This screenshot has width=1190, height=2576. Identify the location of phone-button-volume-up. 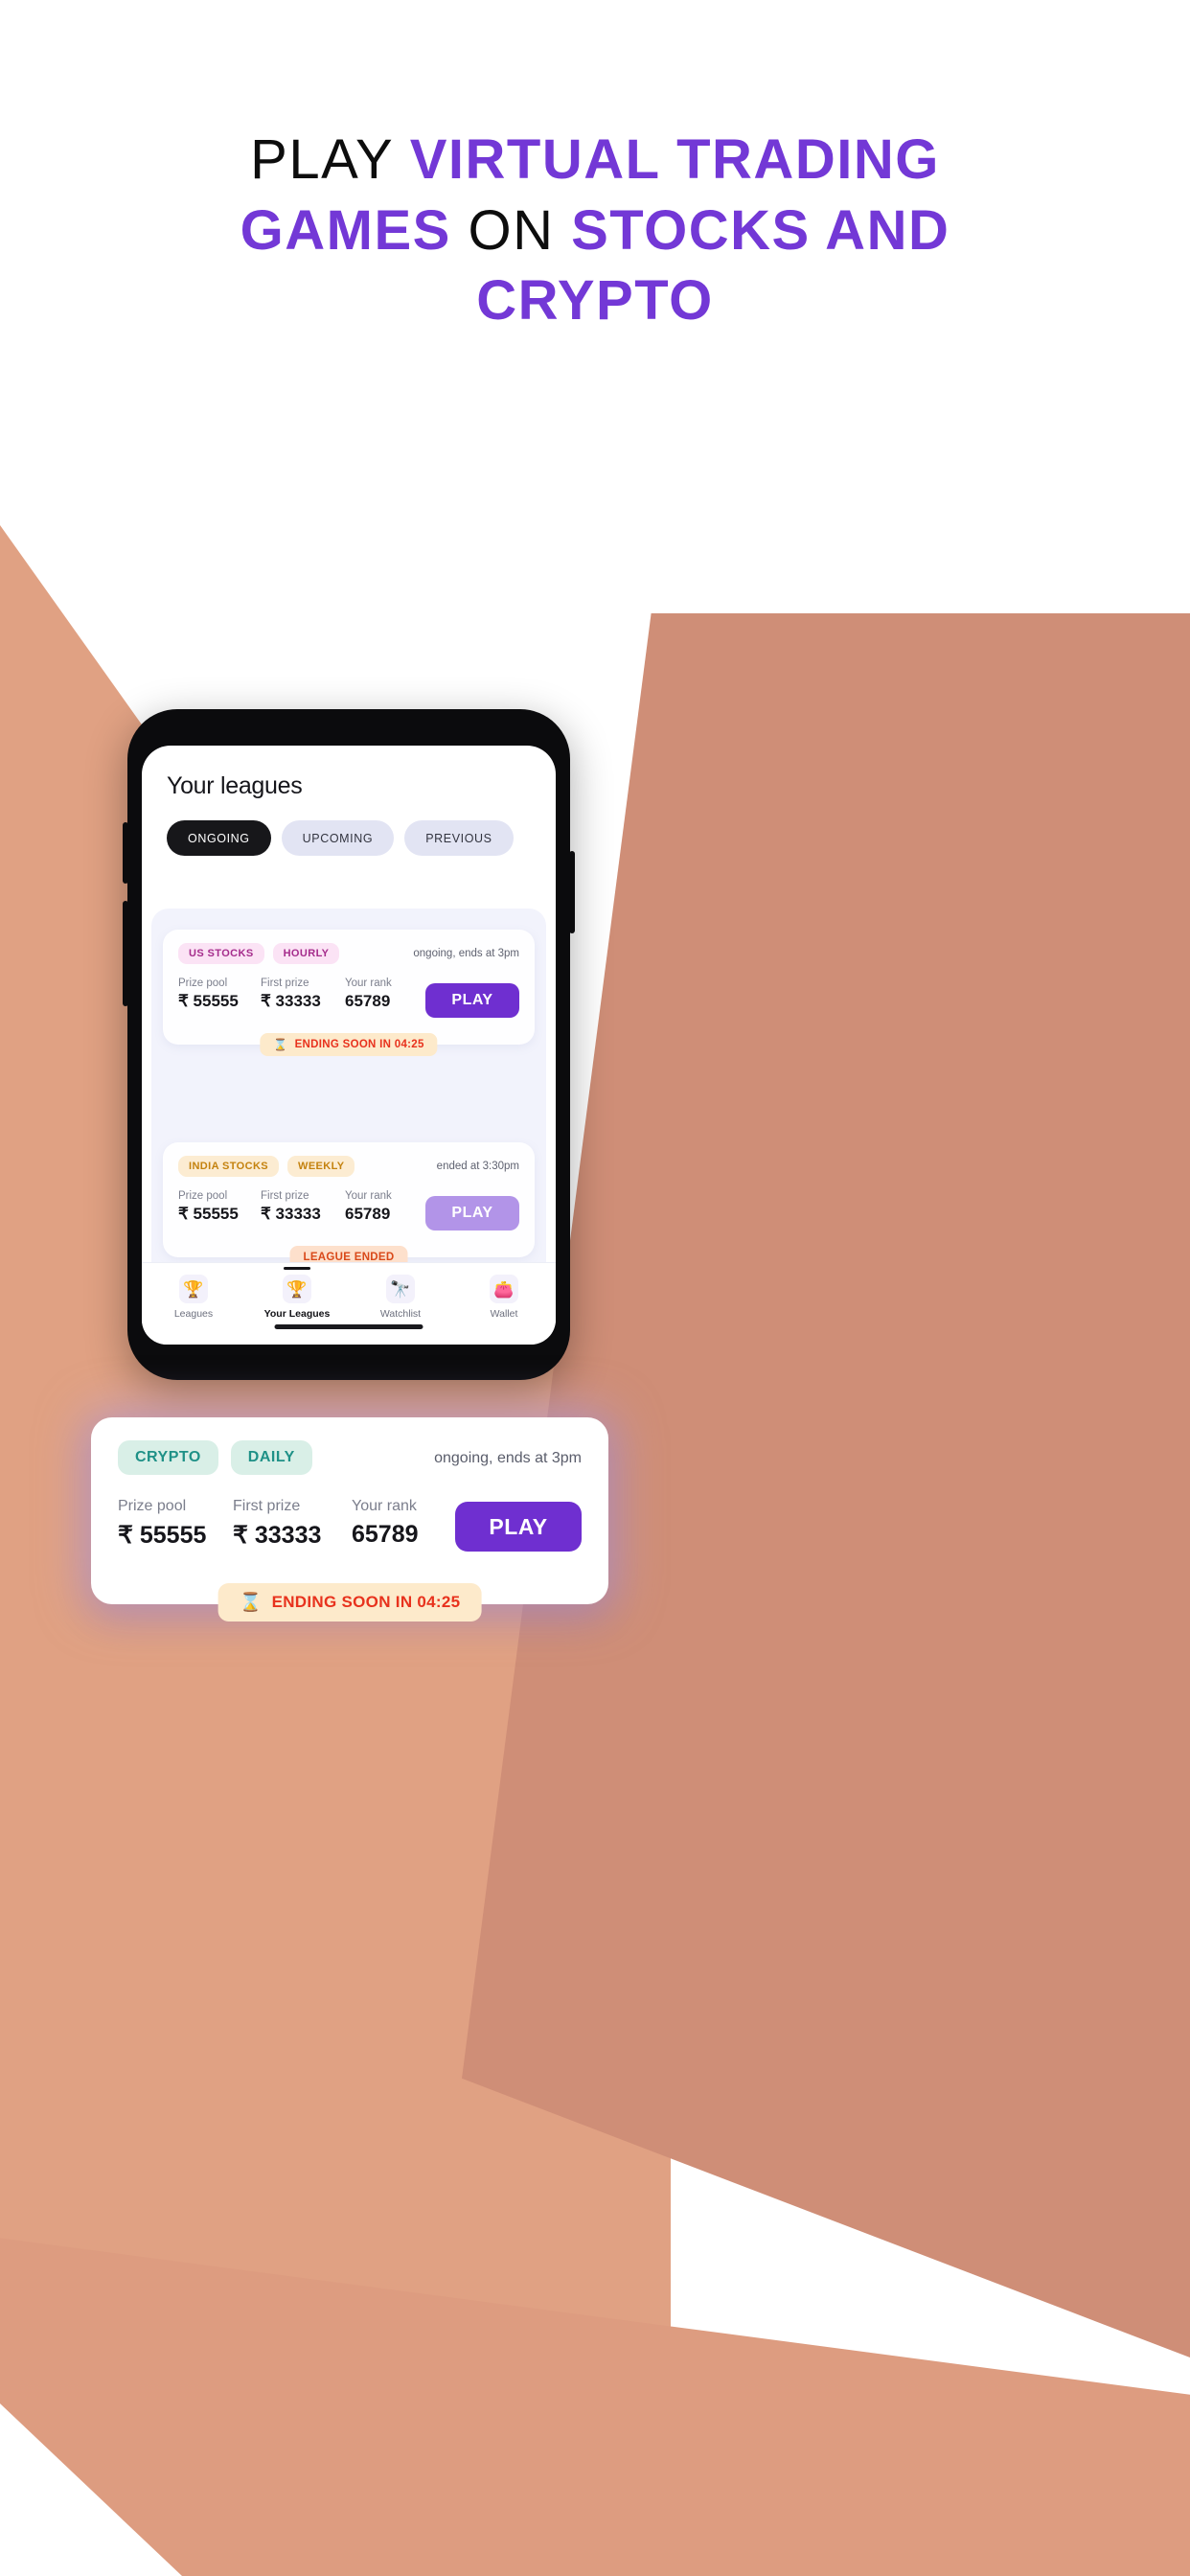
(125, 853).